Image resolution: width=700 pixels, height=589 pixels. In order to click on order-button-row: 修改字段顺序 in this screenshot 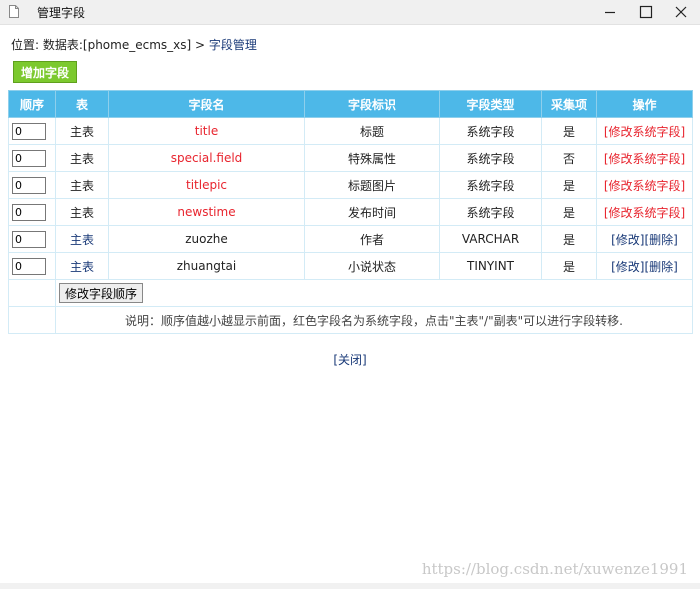, I will do `click(350, 293)`.